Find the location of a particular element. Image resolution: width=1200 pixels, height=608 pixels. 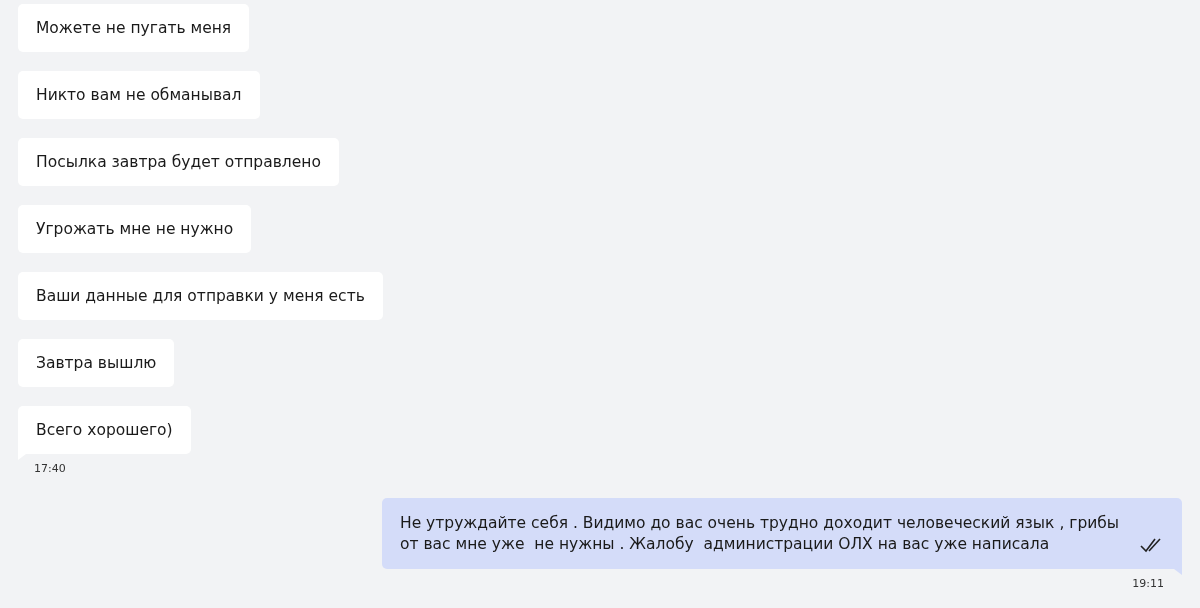

message-text: Угрожать мне не нужно is located at coordinates (135, 229).